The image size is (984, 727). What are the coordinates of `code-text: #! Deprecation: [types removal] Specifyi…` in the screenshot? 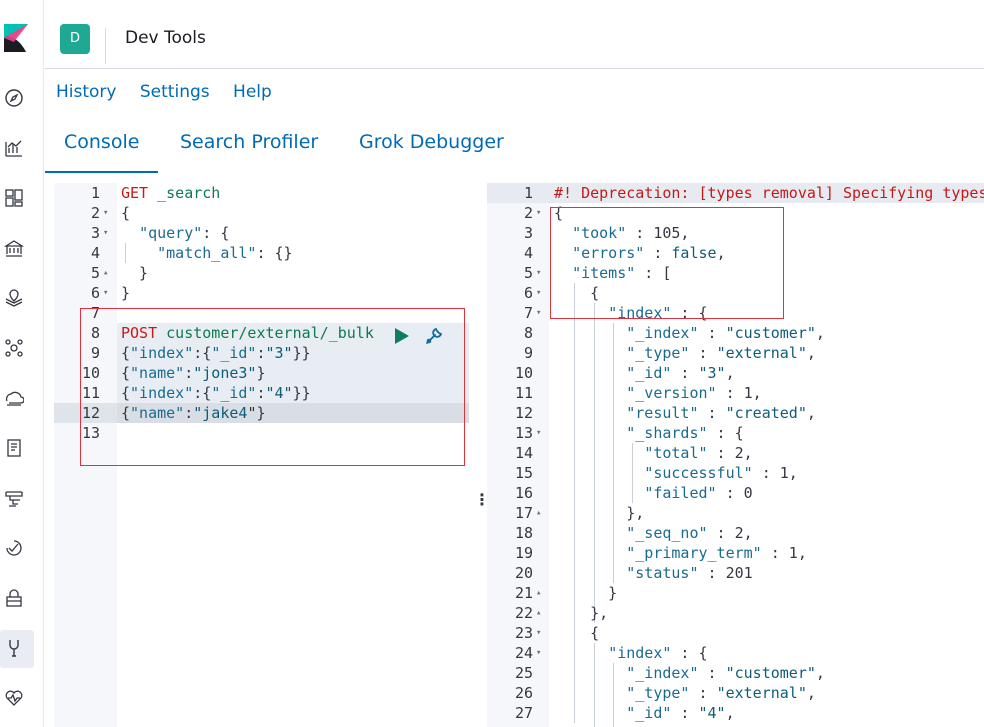 It's located at (769, 193).